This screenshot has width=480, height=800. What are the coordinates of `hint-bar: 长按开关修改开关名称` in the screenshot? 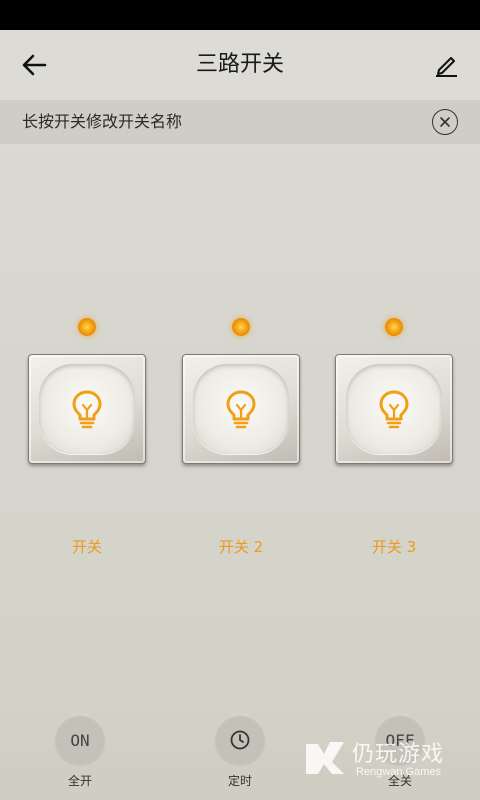 It's located at (240, 122).